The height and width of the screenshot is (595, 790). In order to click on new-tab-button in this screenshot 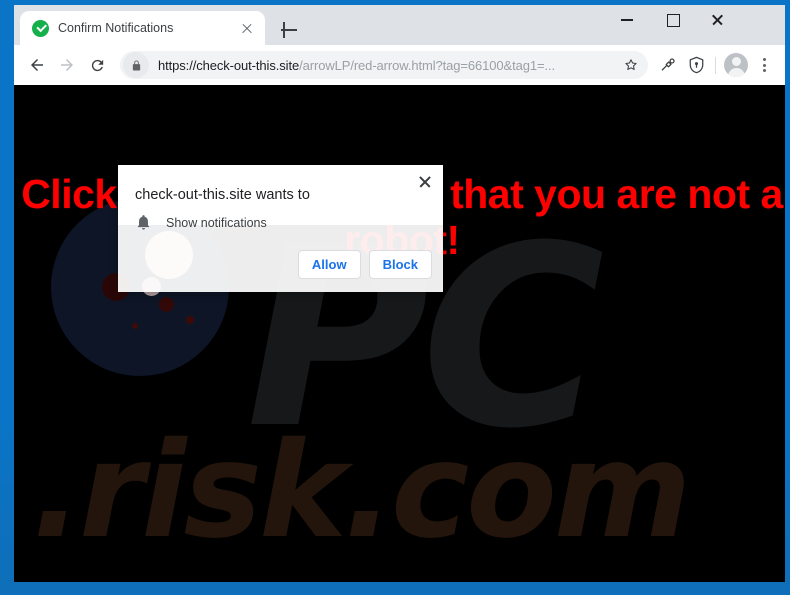, I will do `click(289, 30)`.